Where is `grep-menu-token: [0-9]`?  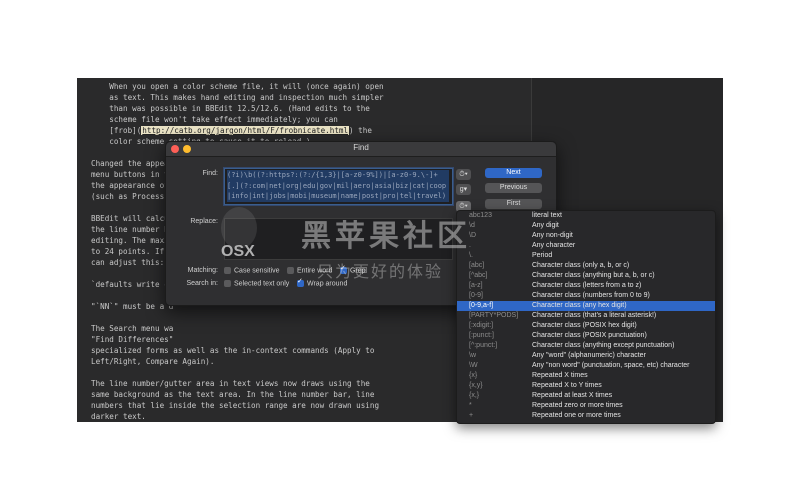 grep-menu-token: [0-9] is located at coordinates (476, 295).